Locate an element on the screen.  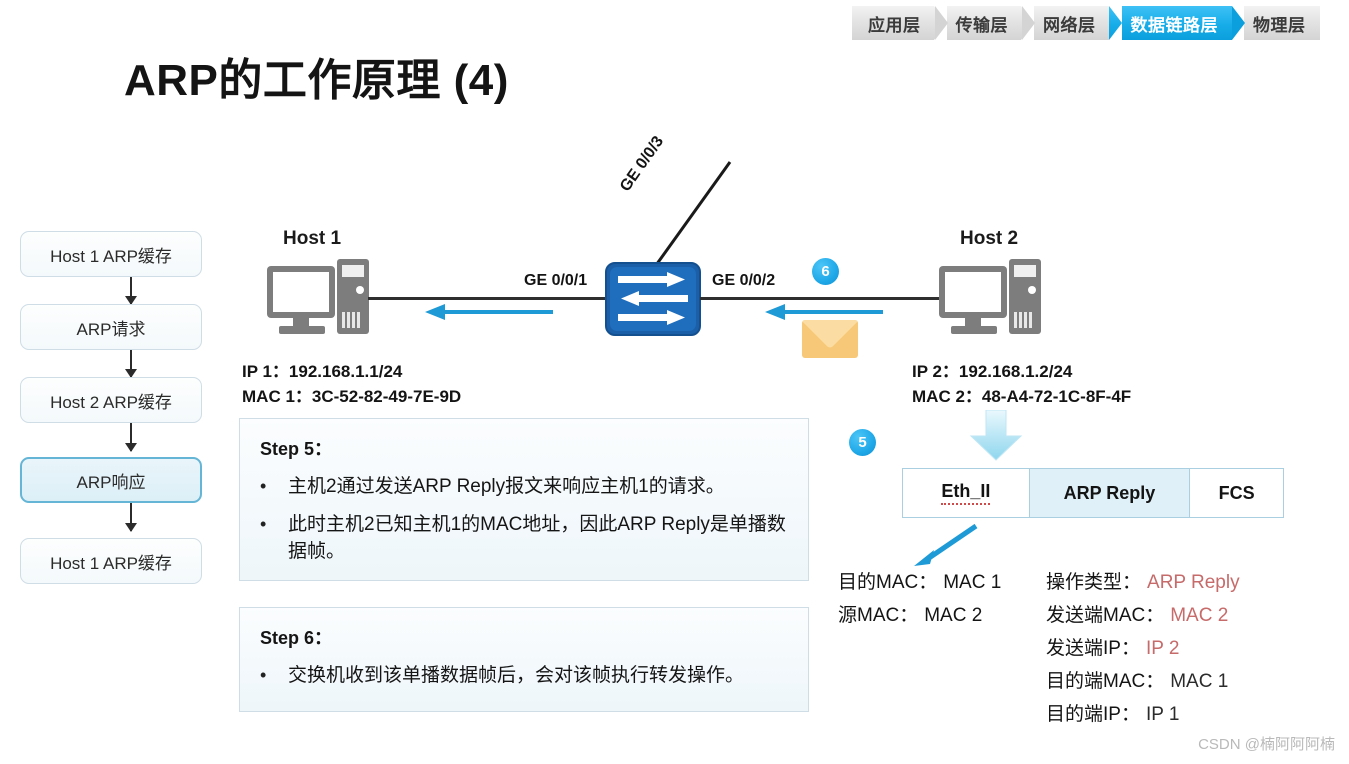
link-host1-switch is located at coordinates (488, 298).